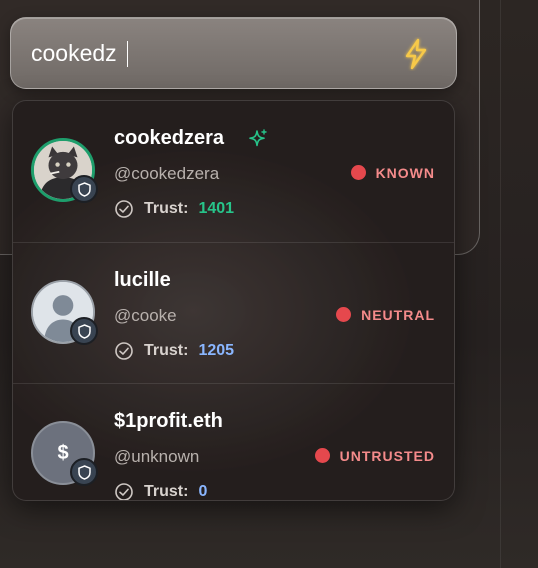 The width and height of the screenshot is (538, 568). I want to click on trust-value: 0, so click(203, 491).